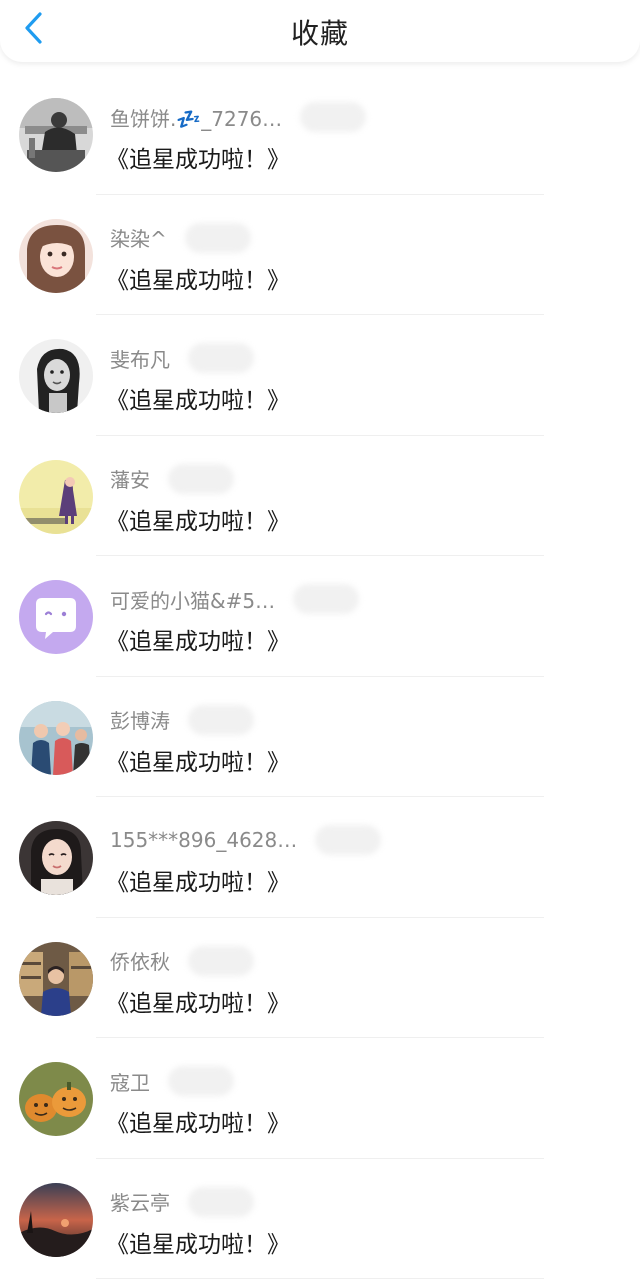 This screenshot has width=640, height=1284. I want to click on girl-portrait-avatar, so click(56, 255).